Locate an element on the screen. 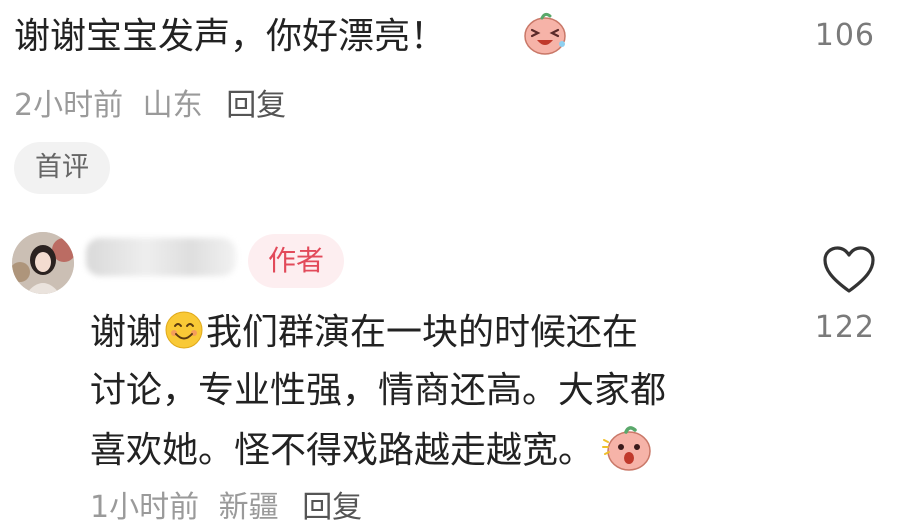 The height and width of the screenshot is (524, 921). timestamp: 2小时前 is located at coordinates (69, 105).